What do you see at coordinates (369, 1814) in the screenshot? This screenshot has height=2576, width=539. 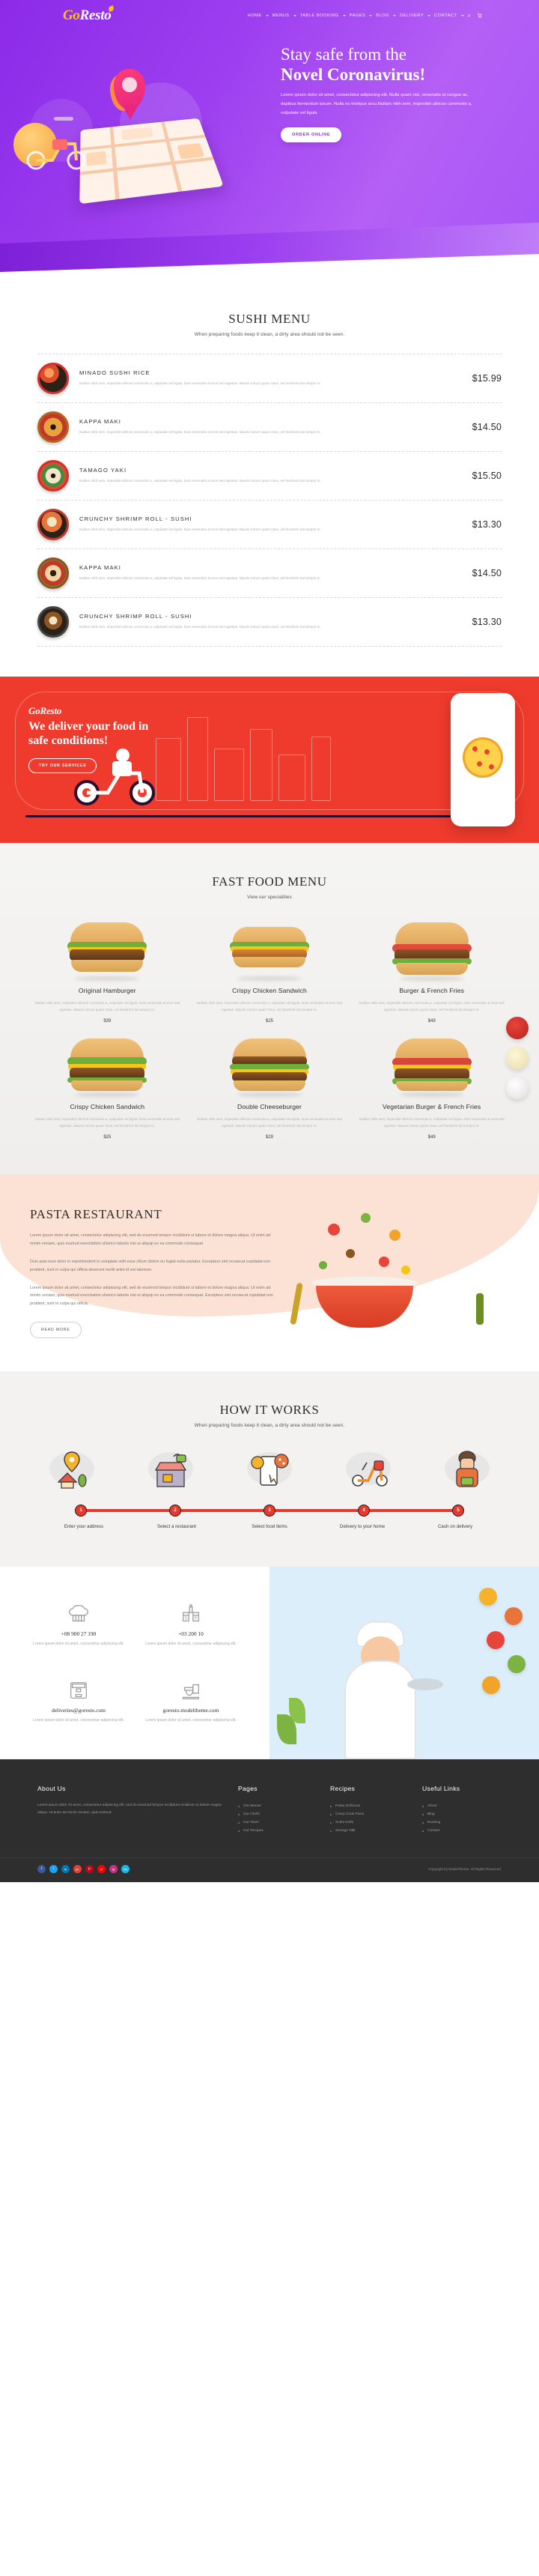 I see `footer-link: Crazy Cook Pizza` at bounding box center [369, 1814].